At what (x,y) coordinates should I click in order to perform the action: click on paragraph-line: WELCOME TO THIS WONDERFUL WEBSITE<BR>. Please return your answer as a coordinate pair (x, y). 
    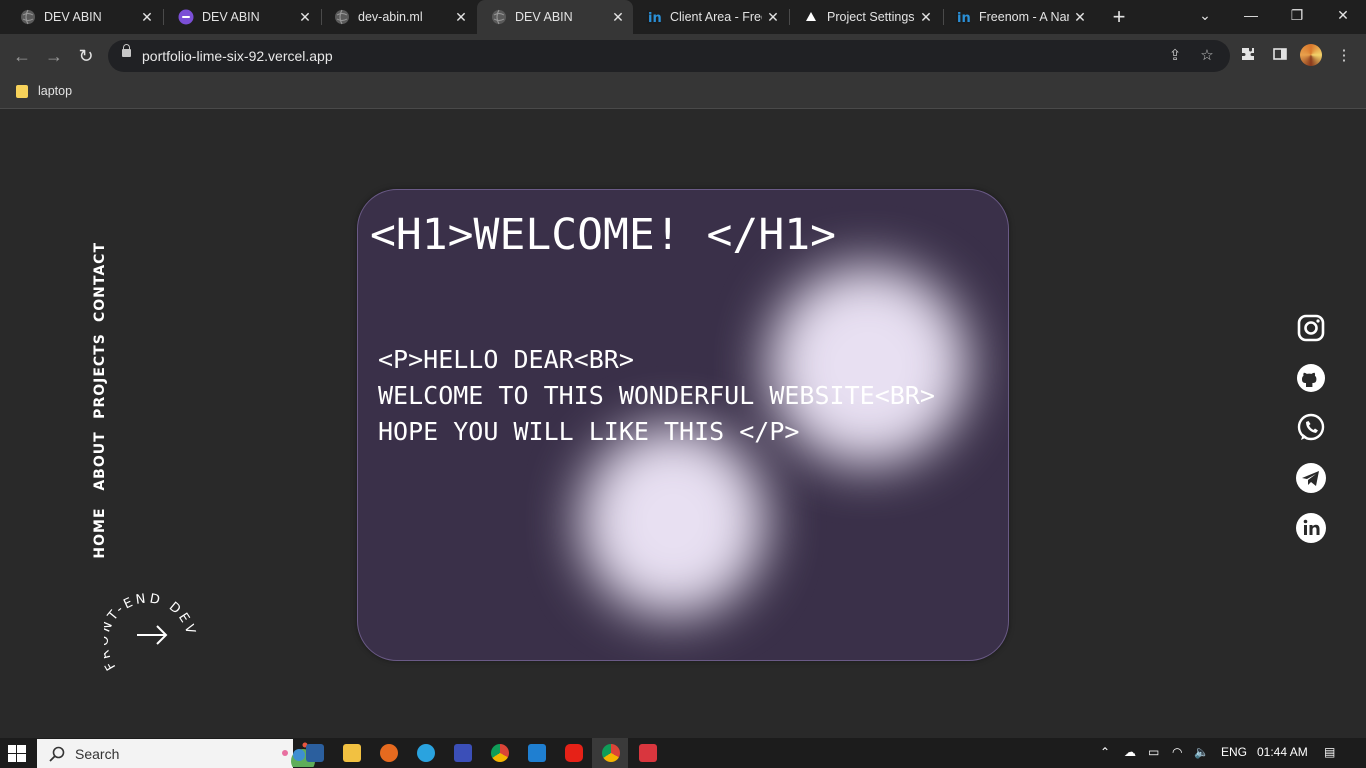
    Looking at the image, I should click on (656, 395).